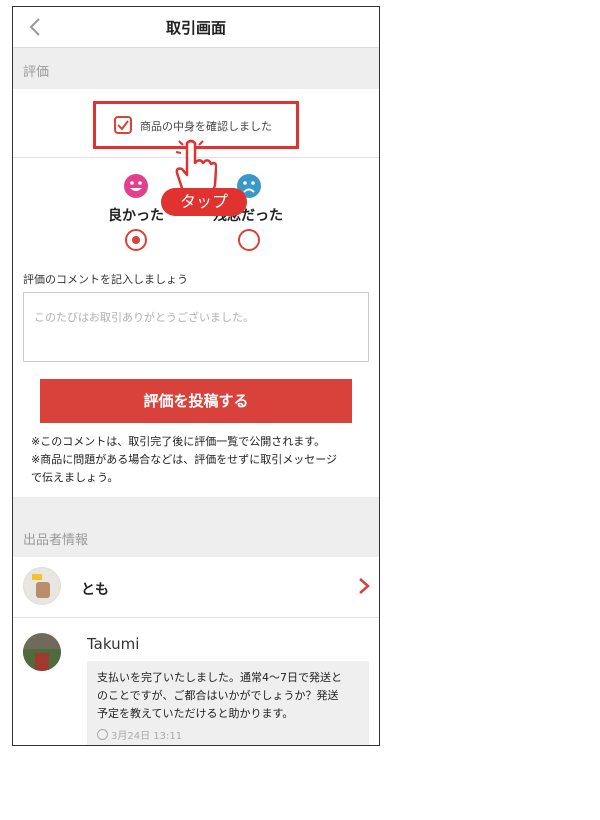 This screenshot has height=820, width=600. I want to click on header-bar: 取引画面, so click(196, 27).